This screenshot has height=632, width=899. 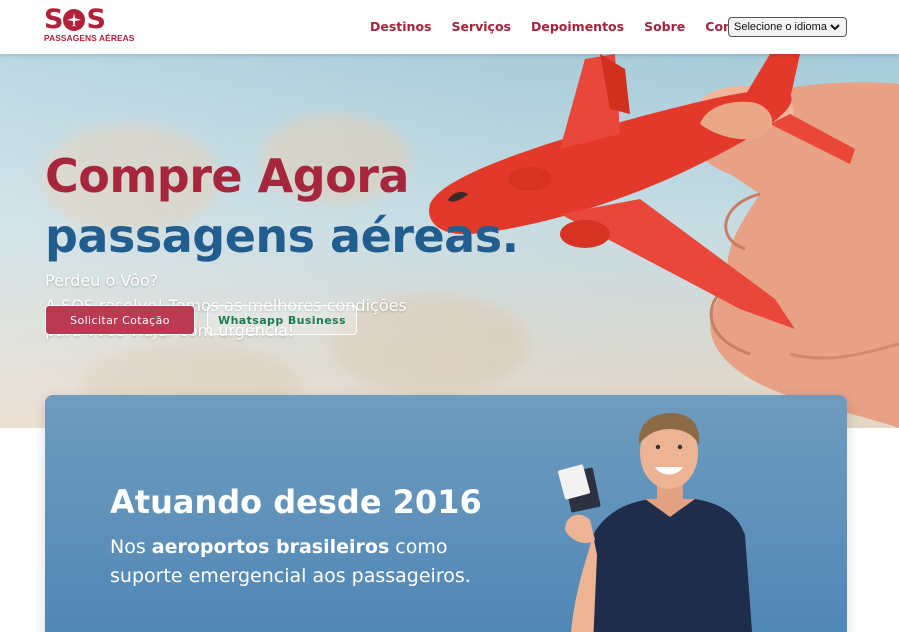 I want to click on logo-mark: S S, so click(x=75, y=19).